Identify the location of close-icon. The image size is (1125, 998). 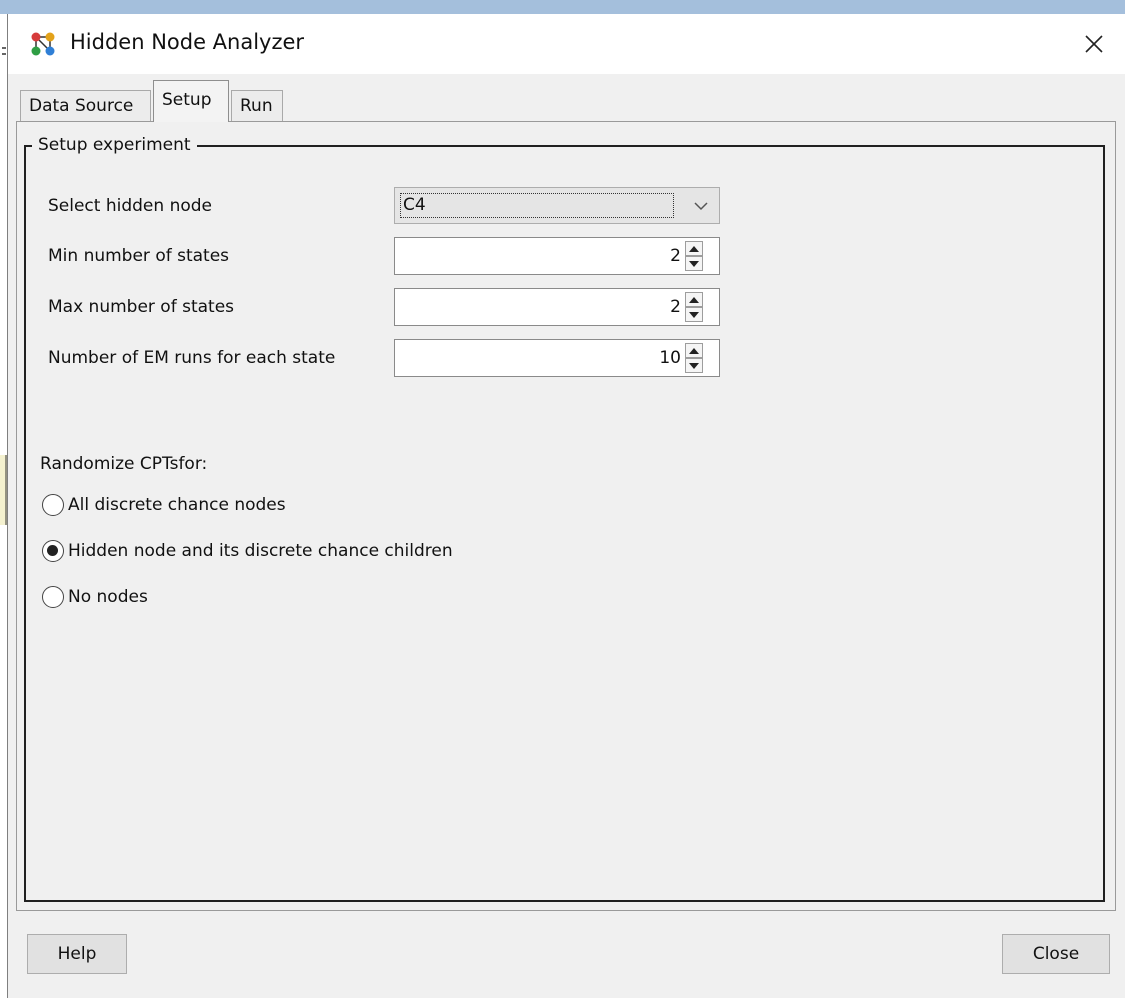
(1094, 44).